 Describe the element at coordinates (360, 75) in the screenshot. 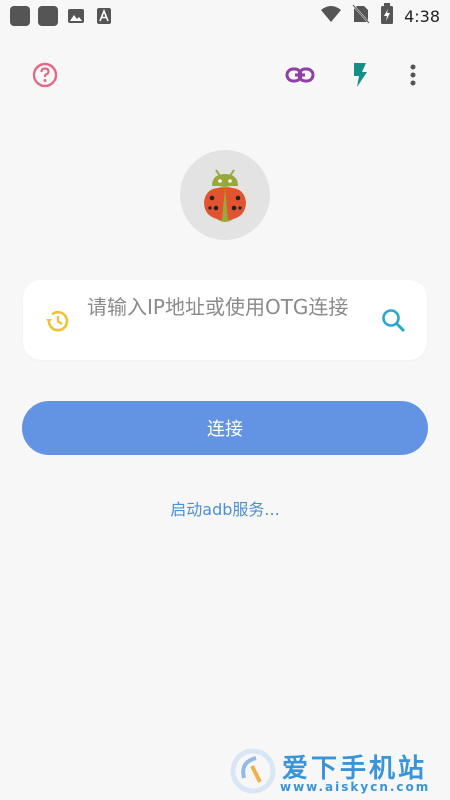

I see `flash-icon` at that location.